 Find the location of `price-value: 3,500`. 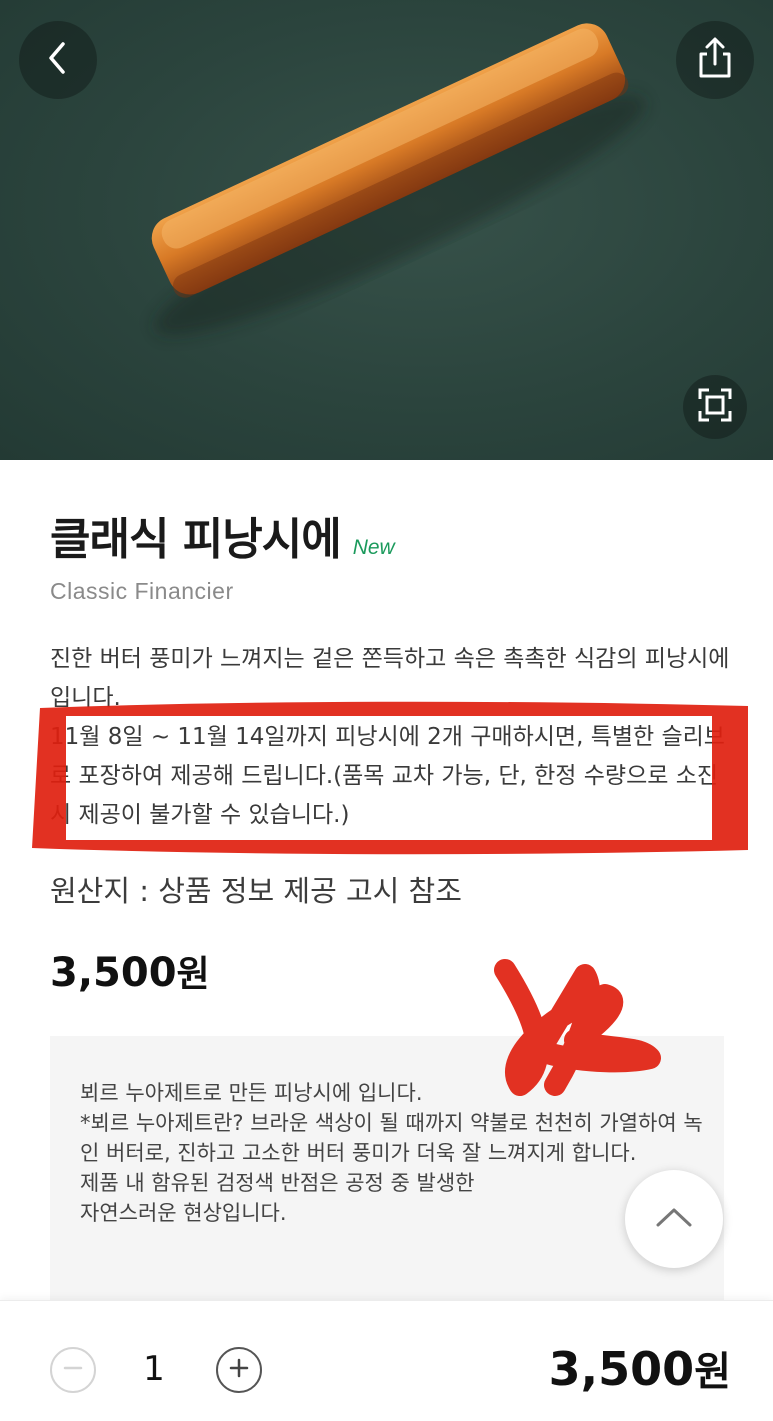

price-value: 3,500 is located at coordinates (113, 973).